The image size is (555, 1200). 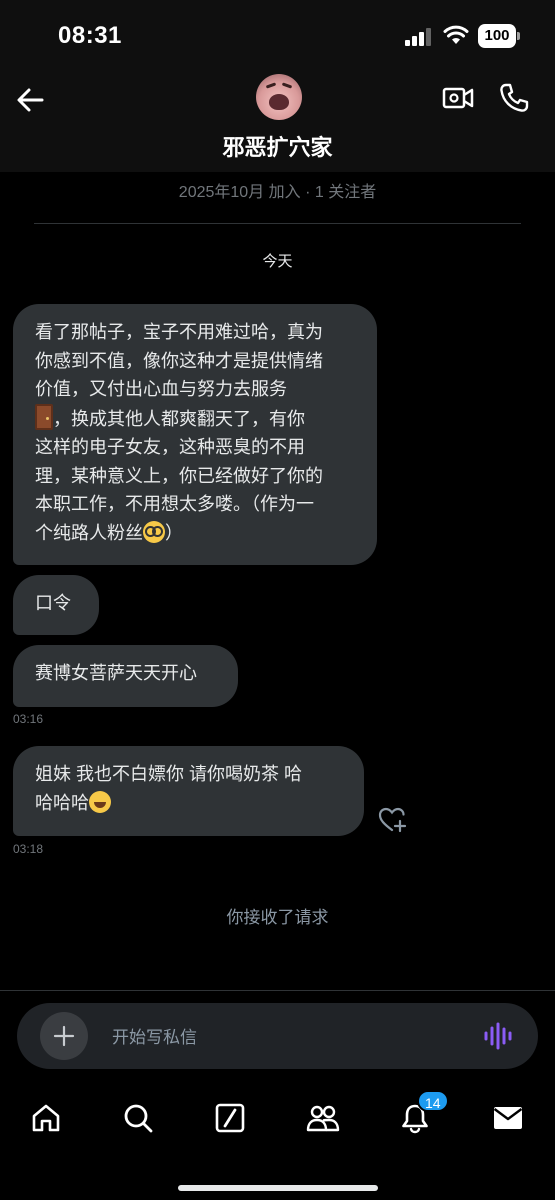 What do you see at coordinates (423, 1113) in the screenshot?
I see `nav-notifications: 14` at bounding box center [423, 1113].